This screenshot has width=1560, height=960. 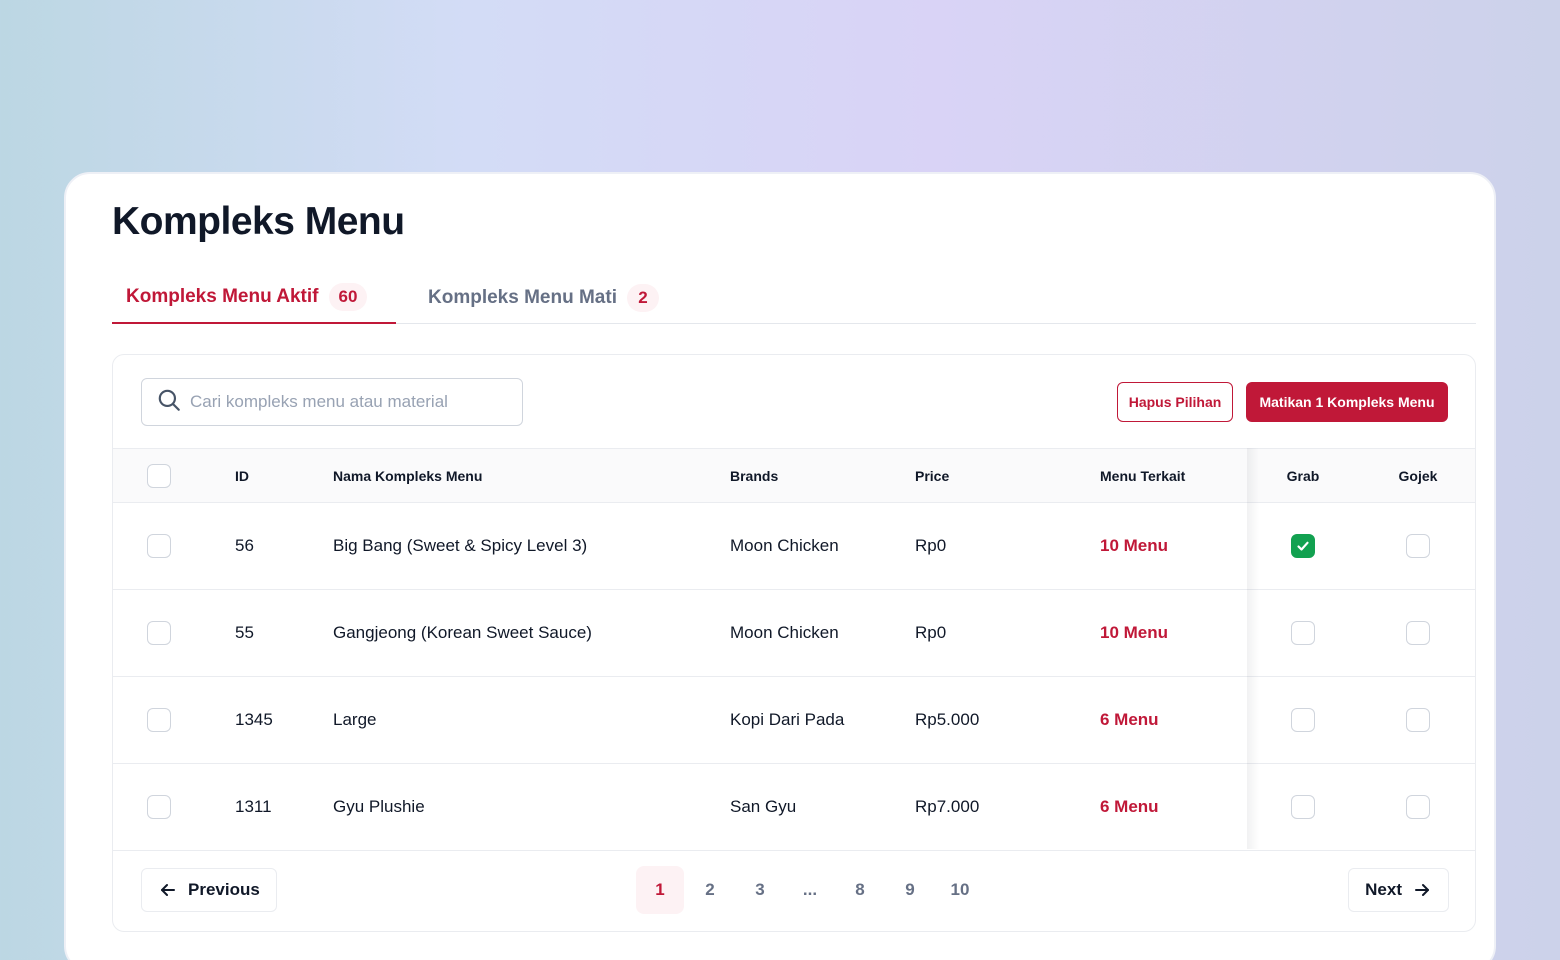 I want to click on next-label: Next, so click(x=1383, y=889).